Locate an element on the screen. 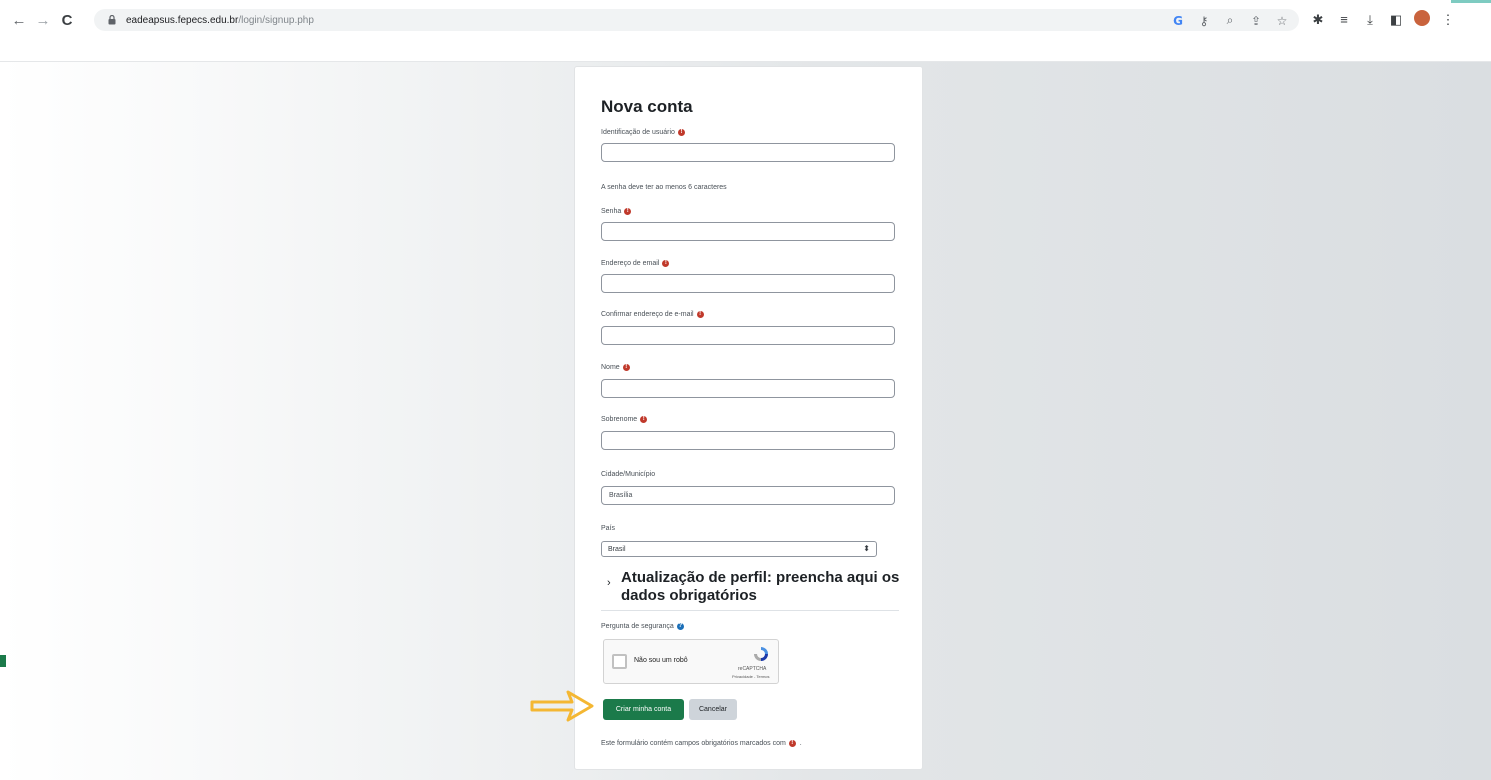  firstname-input is located at coordinates (748, 388).